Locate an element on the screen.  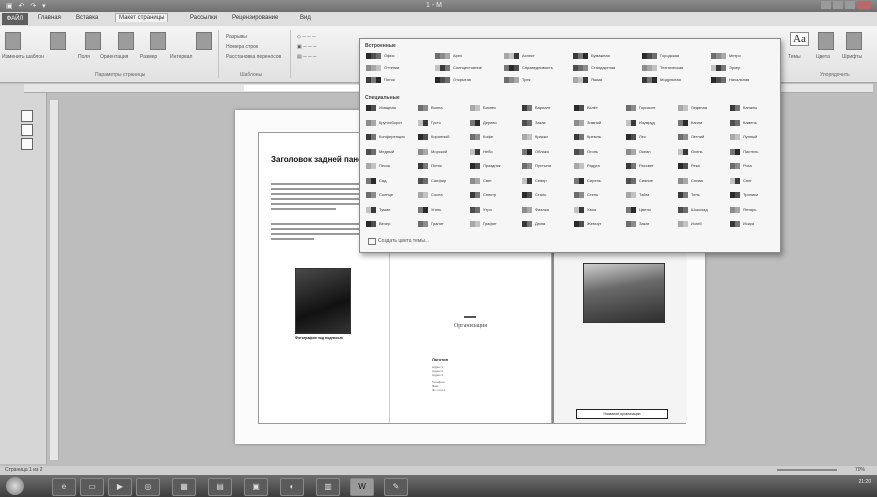
theme-color-option: Степь is located at coordinates (598, 195).